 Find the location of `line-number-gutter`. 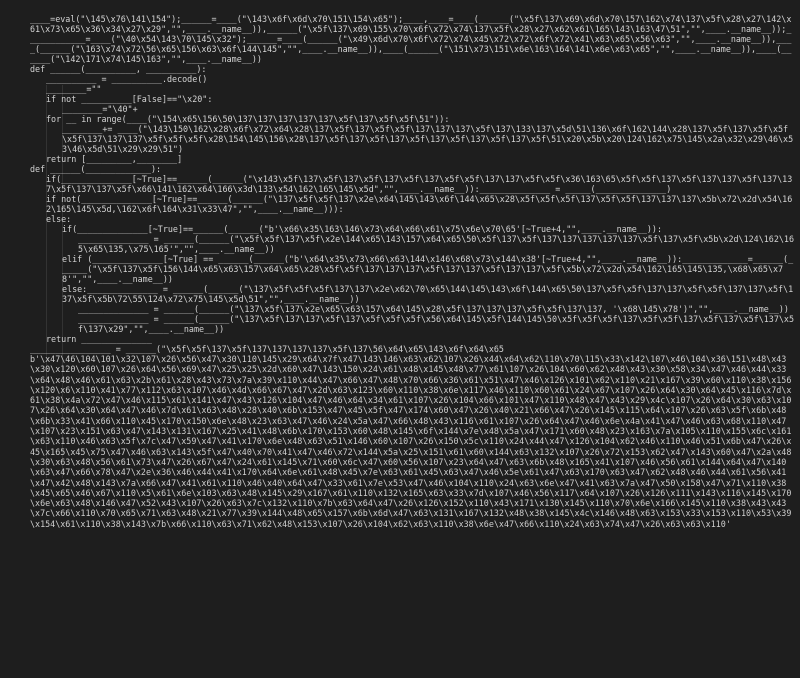

line-number-gutter is located at coordinates (12, 339).